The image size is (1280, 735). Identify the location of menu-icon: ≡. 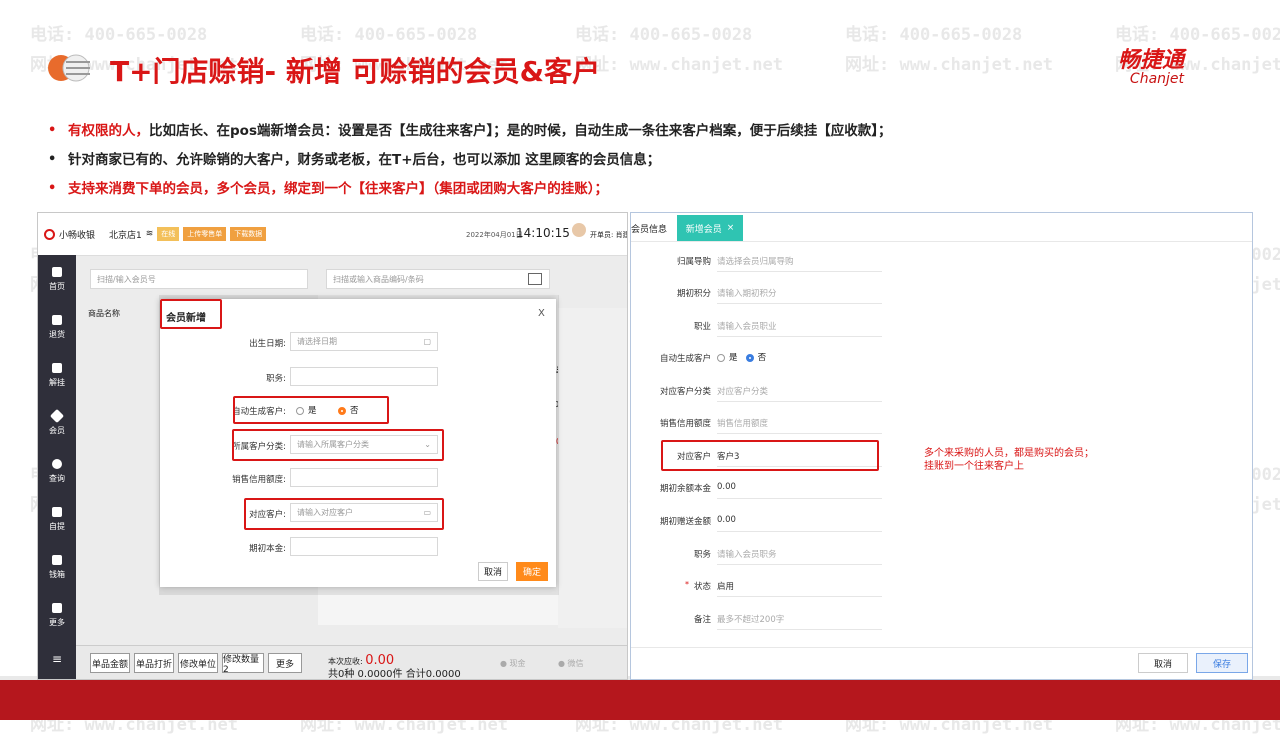
(57, 659).